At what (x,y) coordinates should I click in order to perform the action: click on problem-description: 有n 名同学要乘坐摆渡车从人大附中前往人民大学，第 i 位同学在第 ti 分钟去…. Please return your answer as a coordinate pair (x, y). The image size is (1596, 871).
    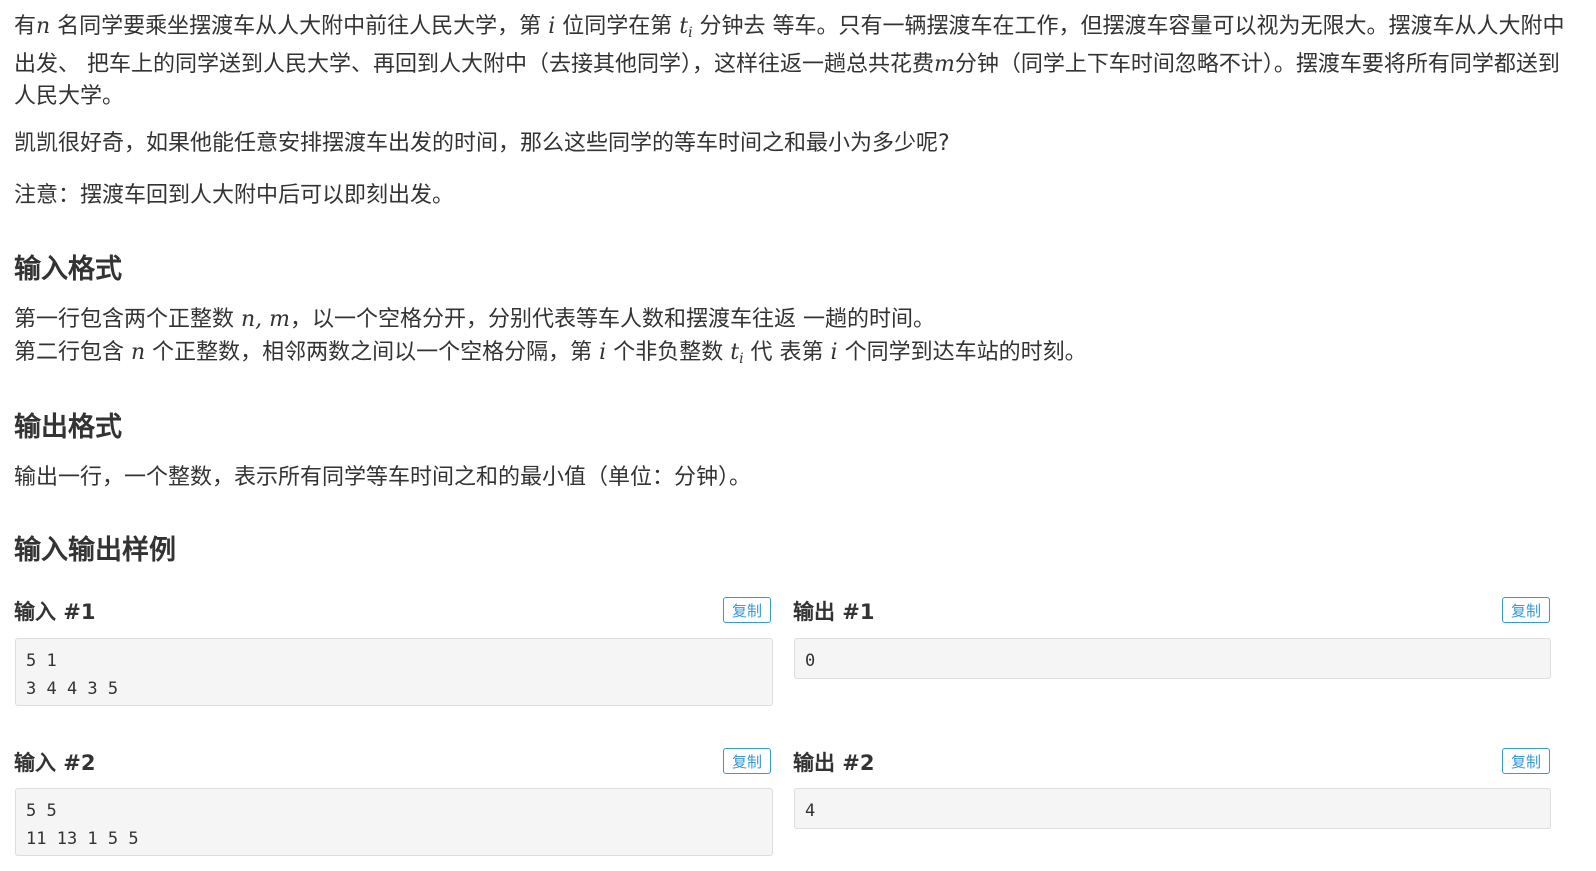
    Looking at the image, I should click on (794, 62).